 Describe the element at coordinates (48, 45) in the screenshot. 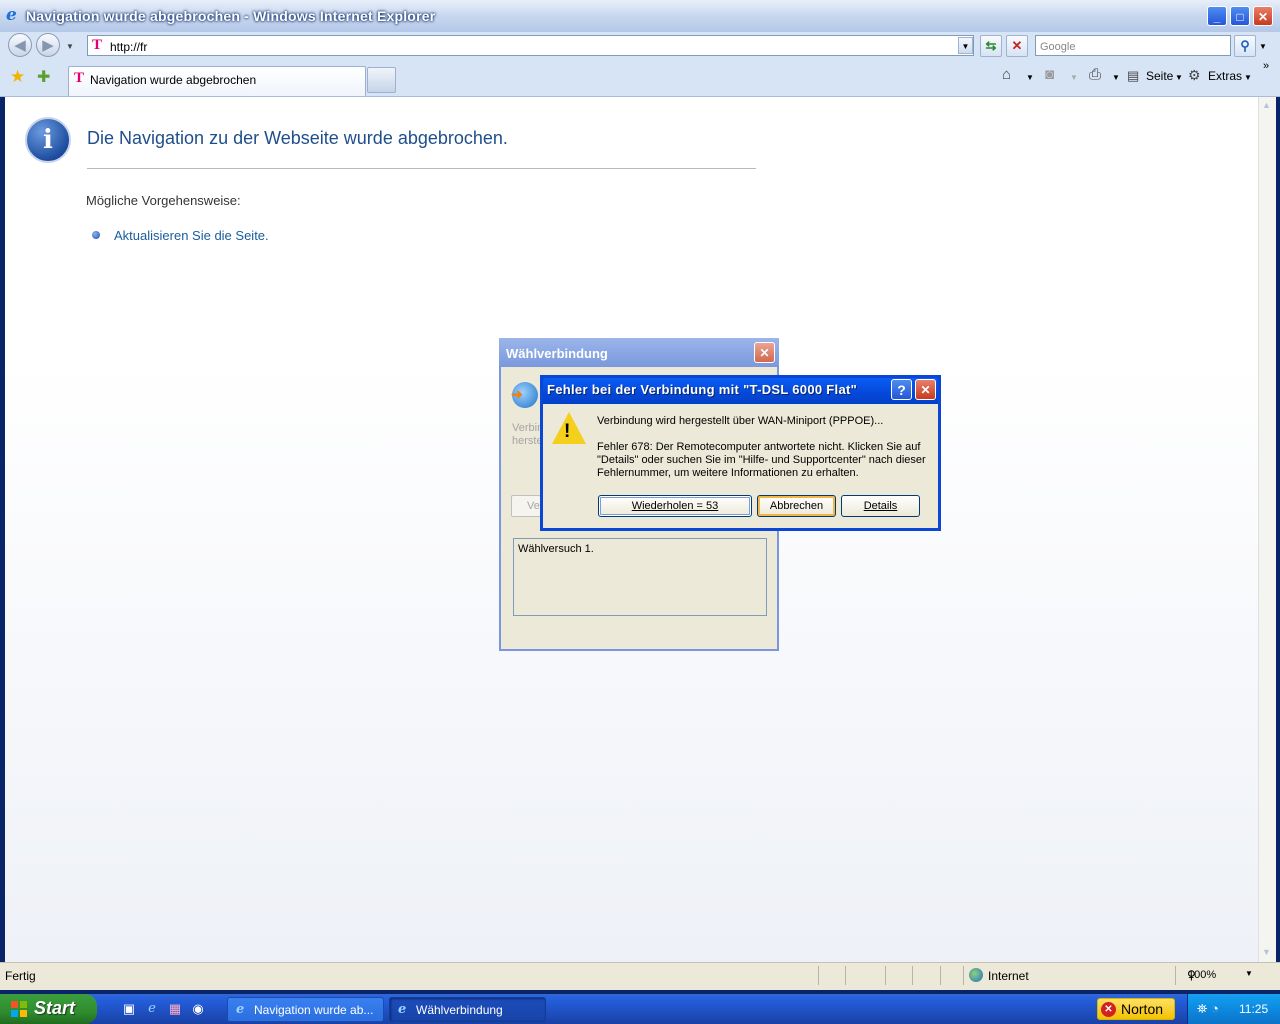

I see `forward-button: ▶` at that location.